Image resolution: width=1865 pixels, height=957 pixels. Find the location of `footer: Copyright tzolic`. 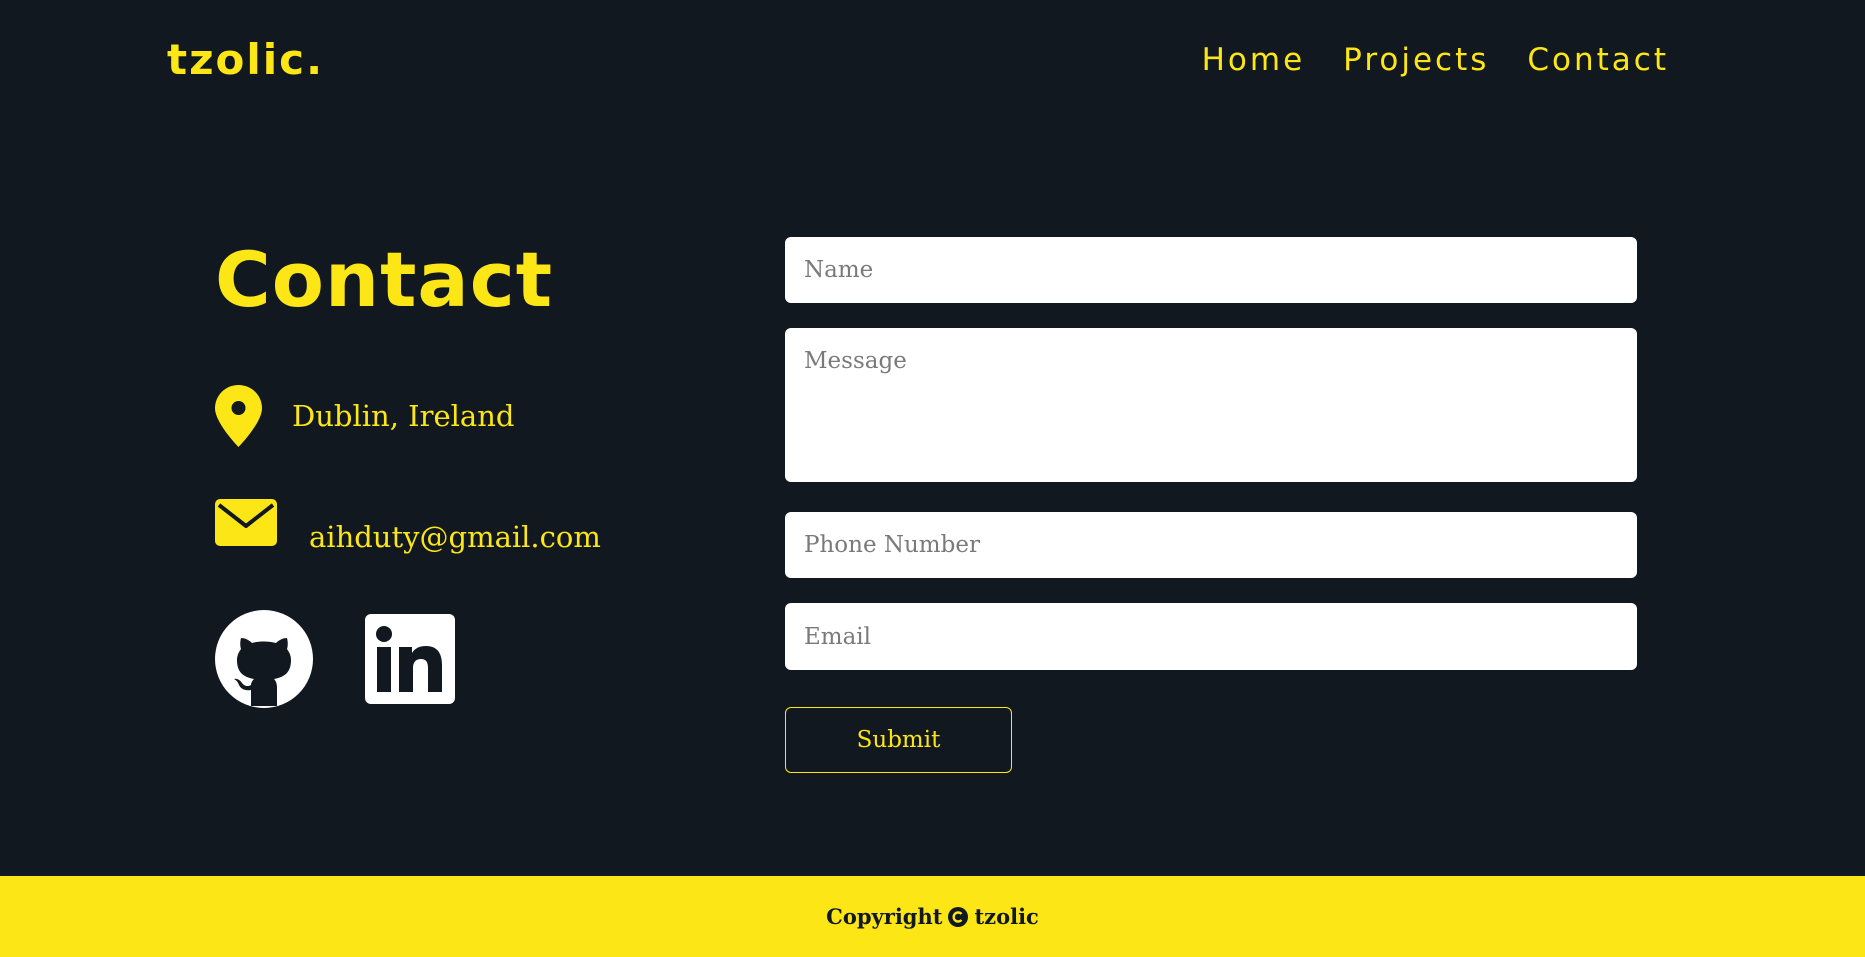

footer: Copyright tzolic is located at coordinates (932, 916).